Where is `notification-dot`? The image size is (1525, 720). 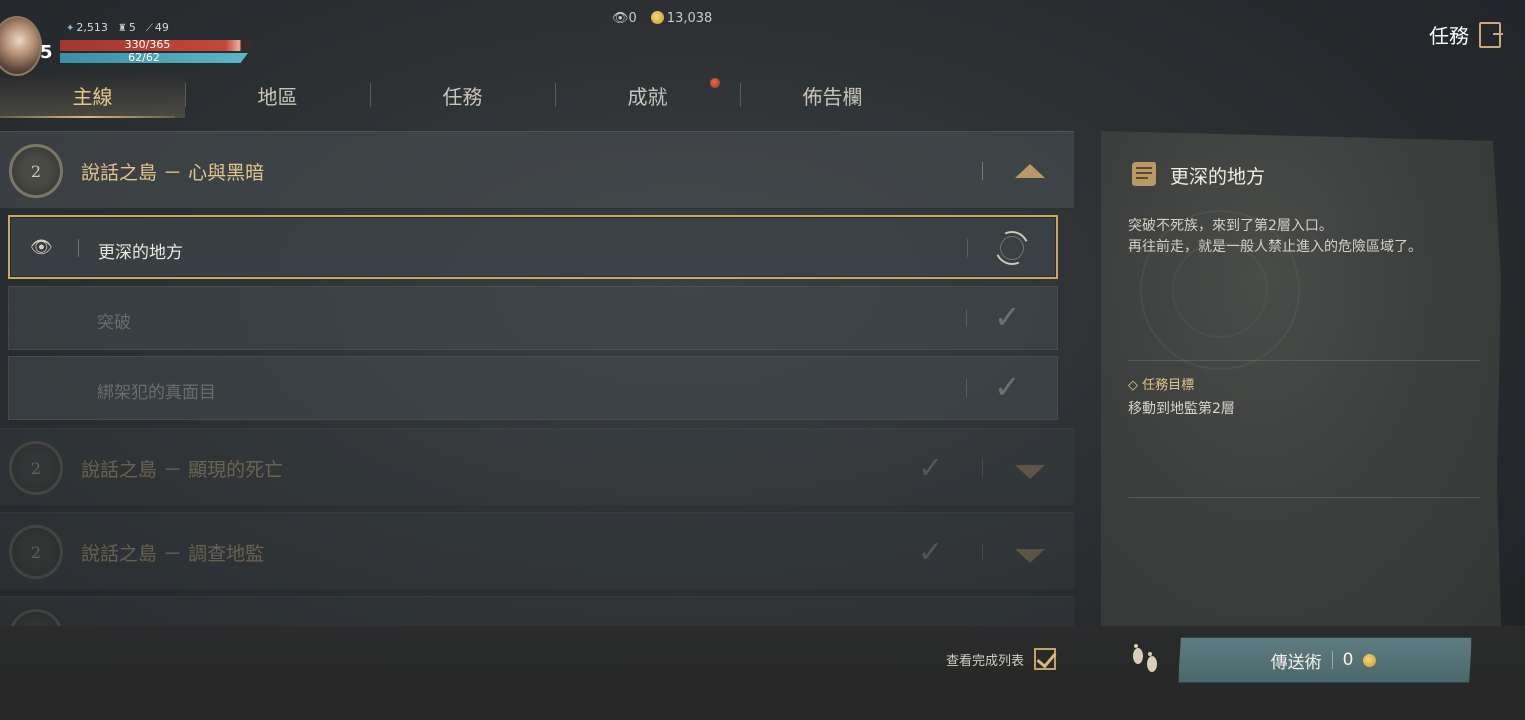
notification-dot is located at coordinates (715, 83).